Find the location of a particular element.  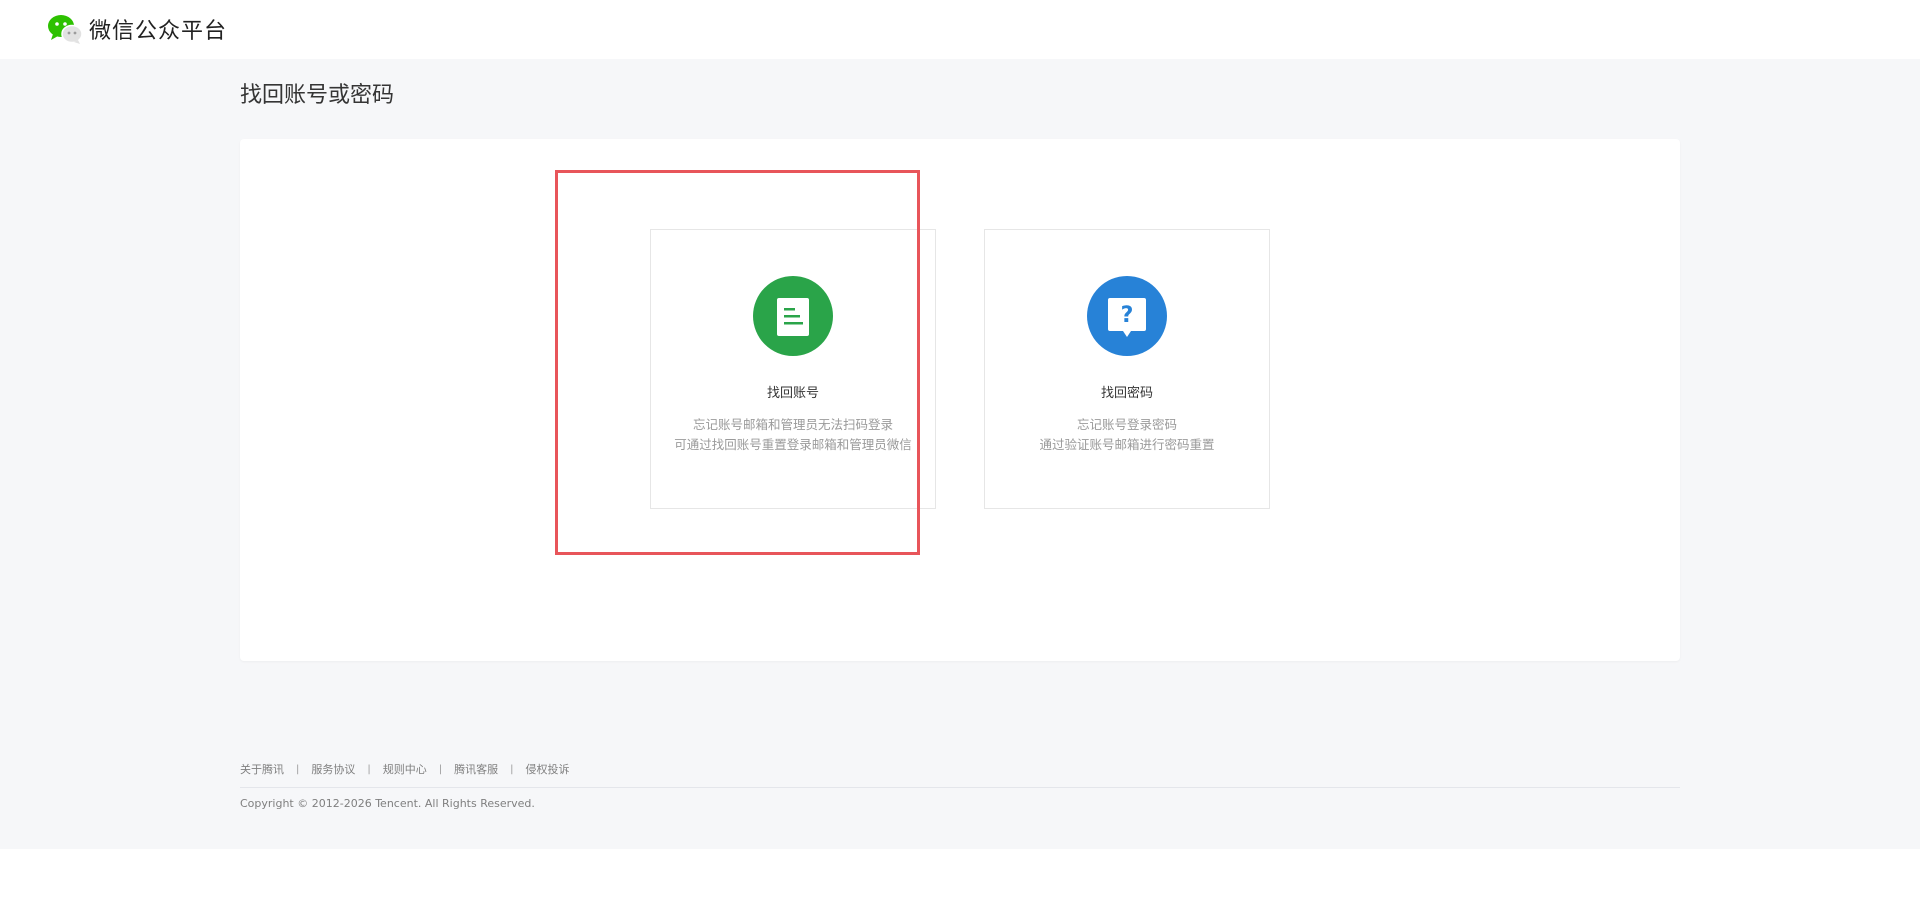

footer-link-about: 关于腾讯 is located at coordinates (262, 769).